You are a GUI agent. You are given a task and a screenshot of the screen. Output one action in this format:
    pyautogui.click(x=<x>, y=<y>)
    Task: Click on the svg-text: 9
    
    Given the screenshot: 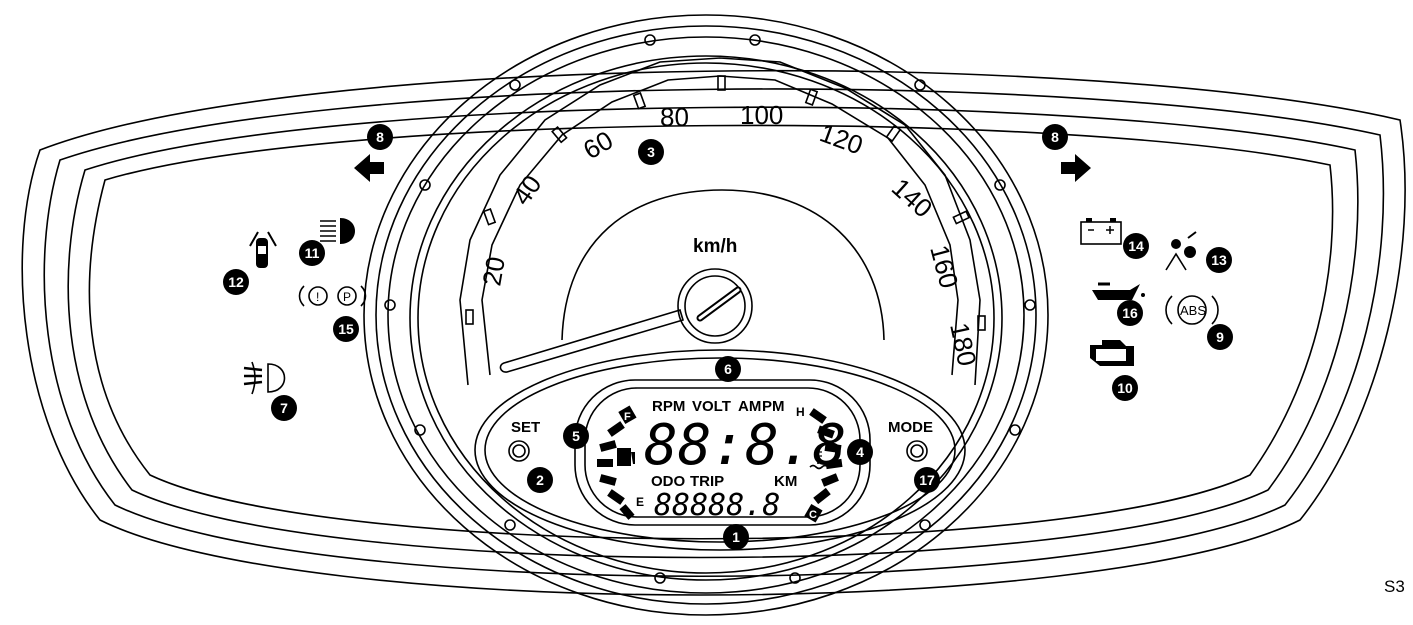 What is the action you would take?
    pyautogui.click(x=1220, y=337)
    